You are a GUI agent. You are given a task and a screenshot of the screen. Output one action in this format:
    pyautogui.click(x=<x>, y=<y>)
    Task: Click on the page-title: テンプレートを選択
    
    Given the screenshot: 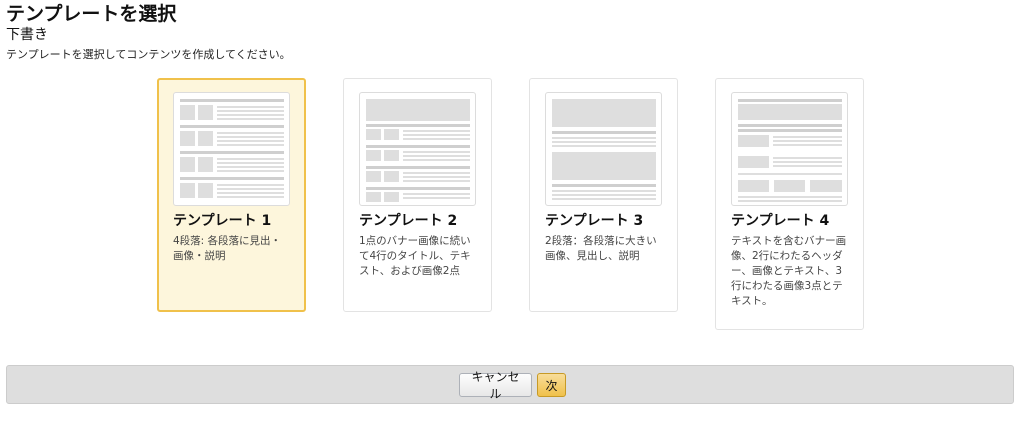 What is the action you would take?
    pyautogui.click(x=91, y=14)
    